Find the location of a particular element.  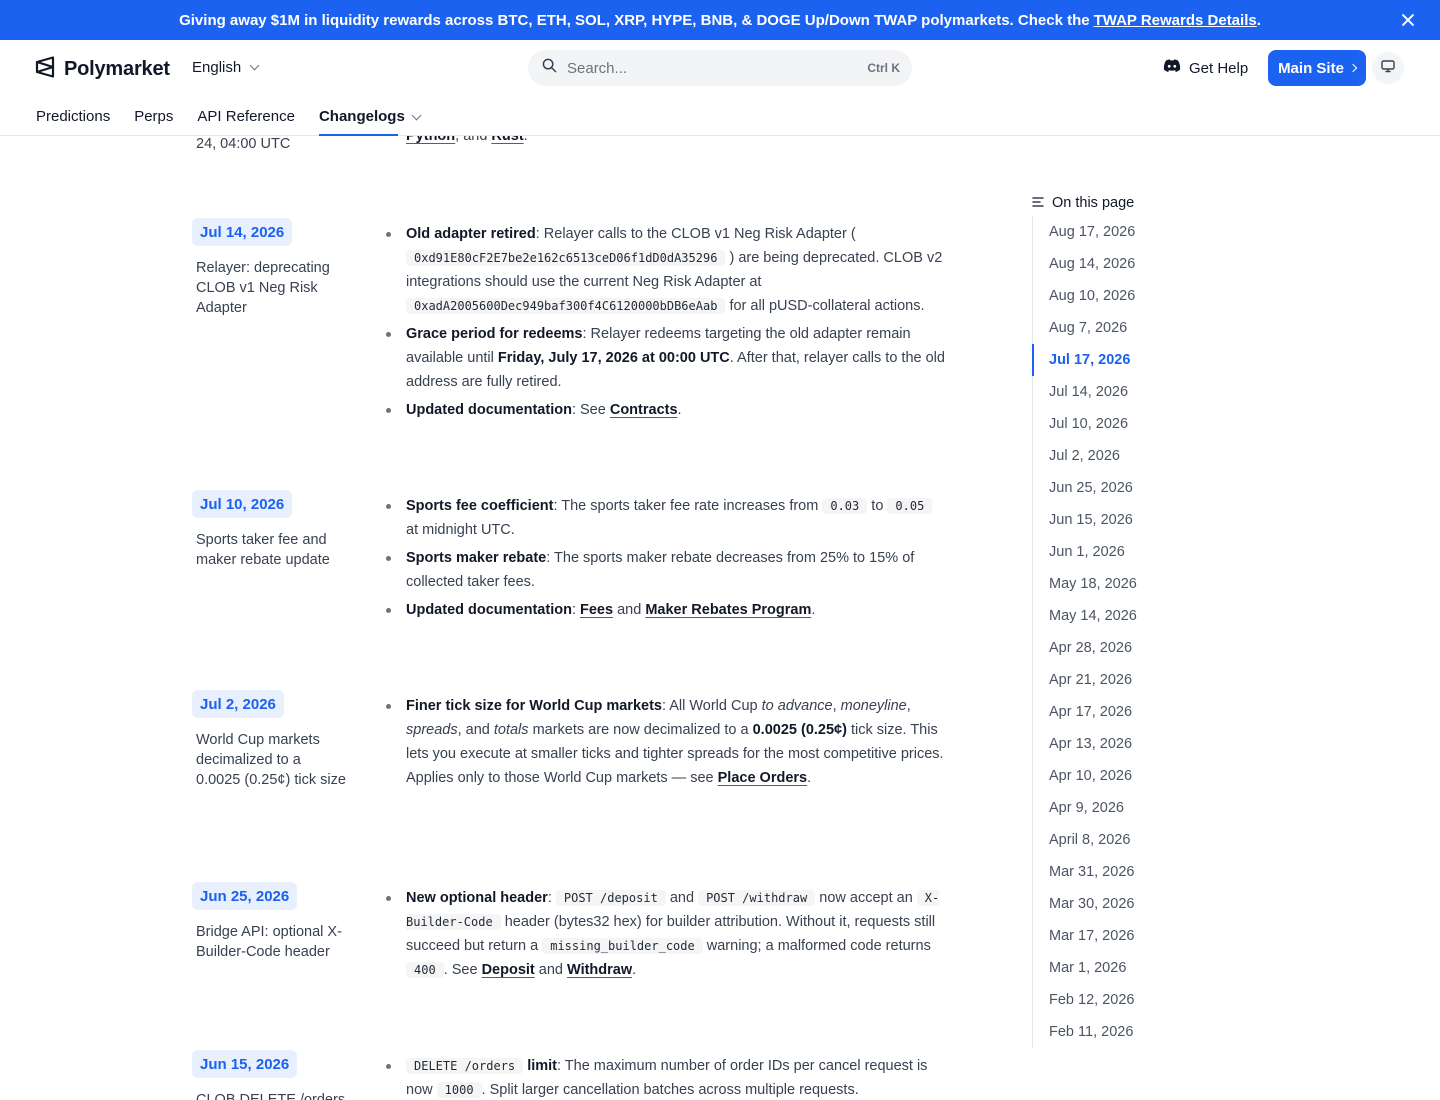

withdraw-link: Withdraw is located at coordinates (599, 970).